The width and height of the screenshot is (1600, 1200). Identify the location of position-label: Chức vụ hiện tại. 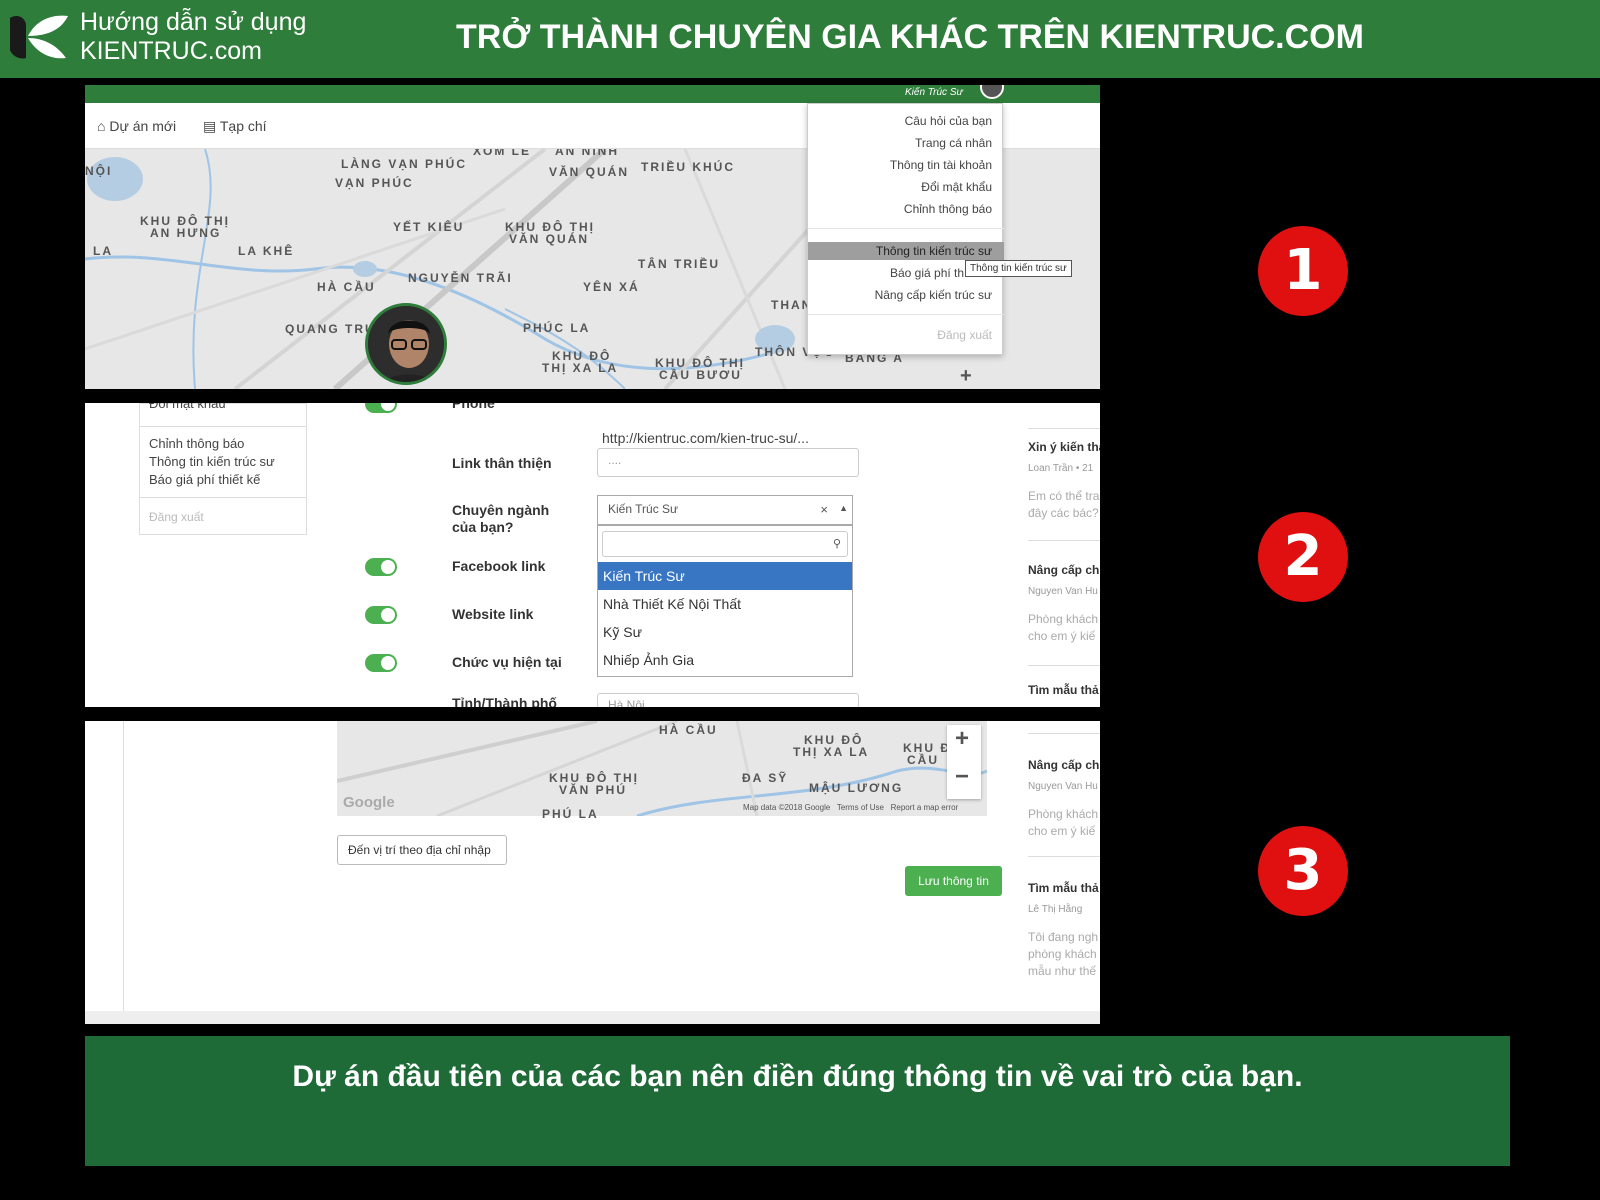
(507, 662).